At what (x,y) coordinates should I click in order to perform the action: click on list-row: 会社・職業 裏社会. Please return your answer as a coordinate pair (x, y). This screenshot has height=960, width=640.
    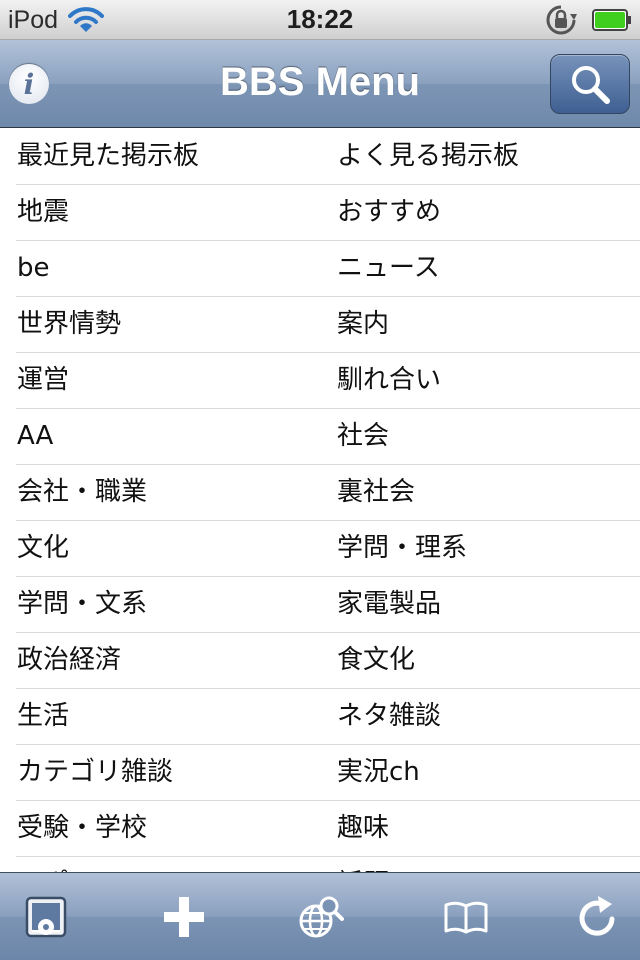
    Looking at the image, I should click on (320, 493).